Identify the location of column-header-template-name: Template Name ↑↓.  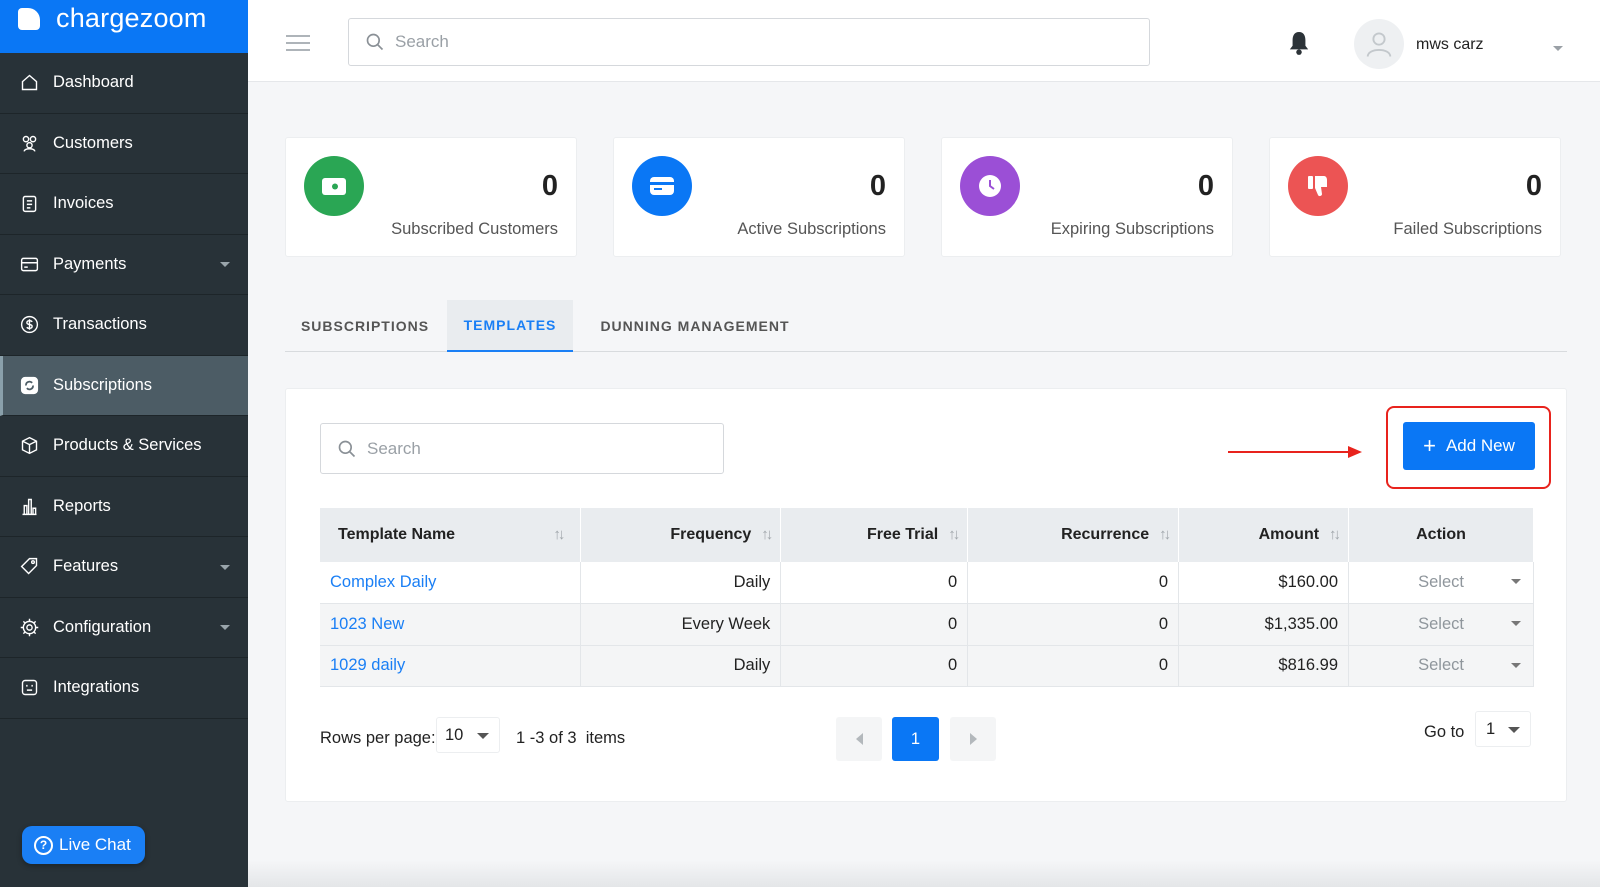
(451, 535).